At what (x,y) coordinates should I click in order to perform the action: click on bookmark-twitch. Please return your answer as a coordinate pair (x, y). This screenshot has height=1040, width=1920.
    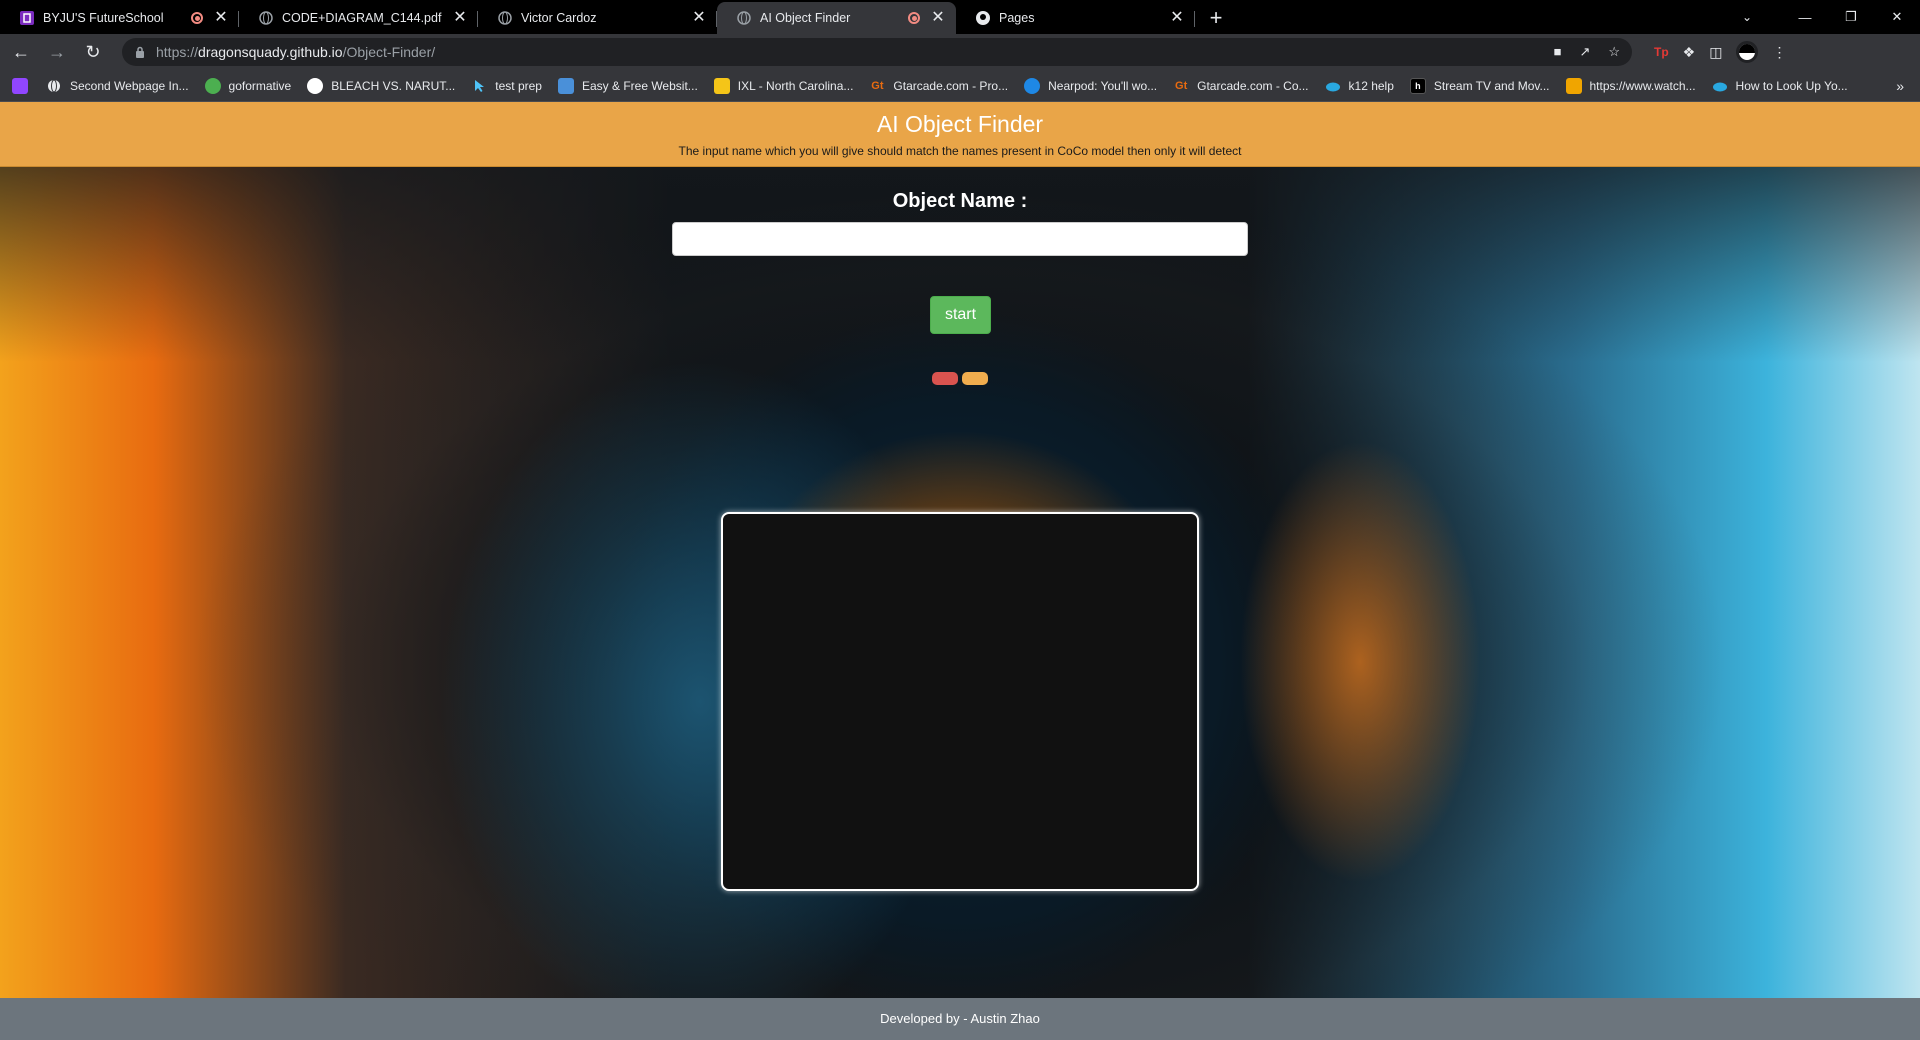
    Looking at the image, I should click on (20, 85).